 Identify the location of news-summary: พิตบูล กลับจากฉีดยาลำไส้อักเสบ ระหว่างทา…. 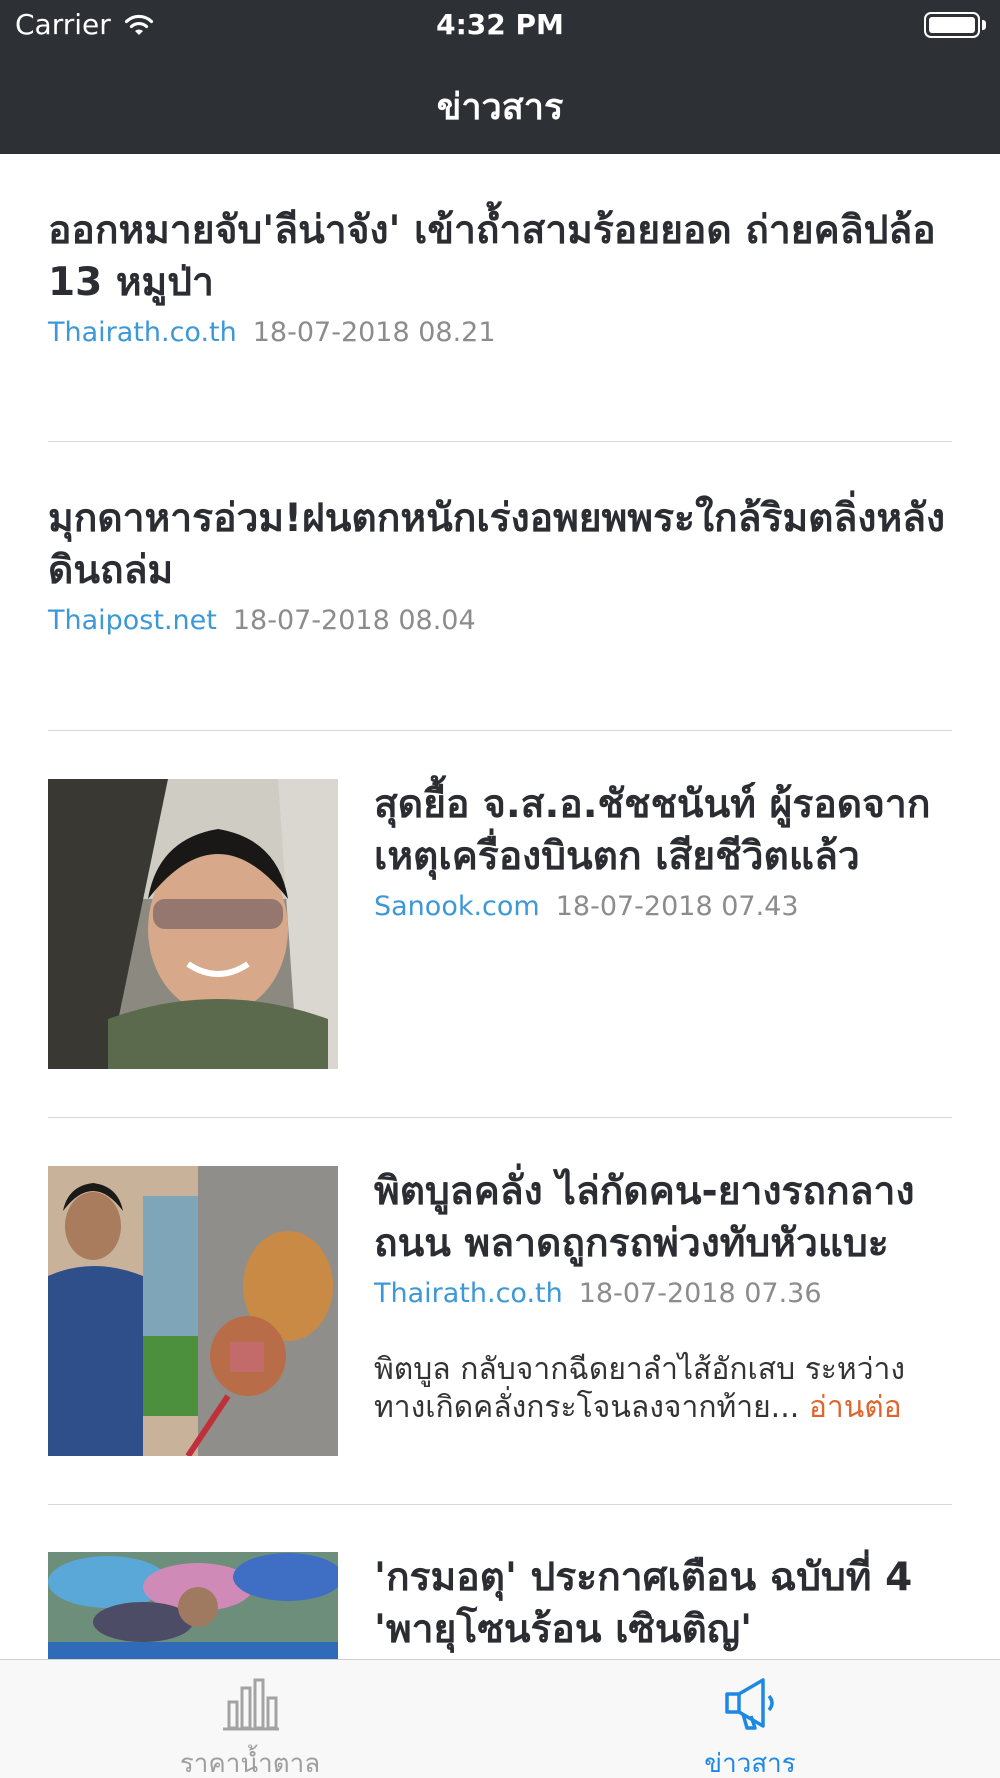
(664, 1389).